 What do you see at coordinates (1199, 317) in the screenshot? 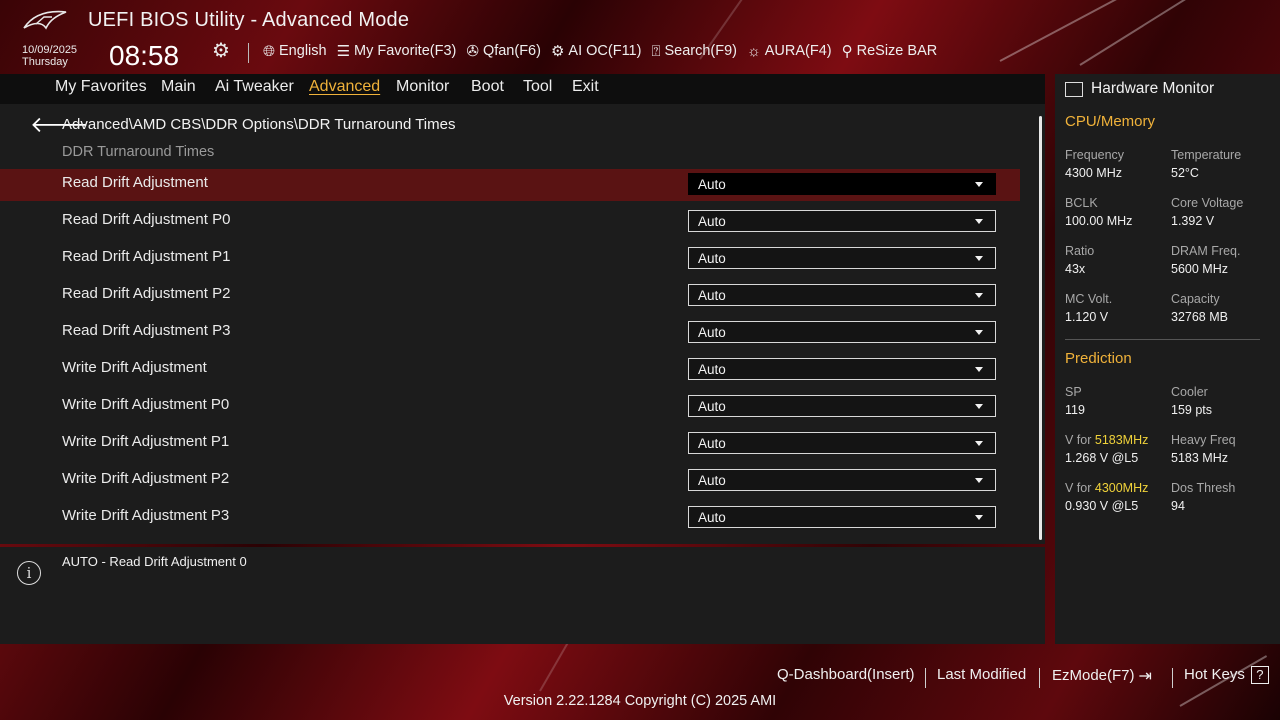
I see `capacity-value: 32768 MB` at bounding box center [1199, 317].